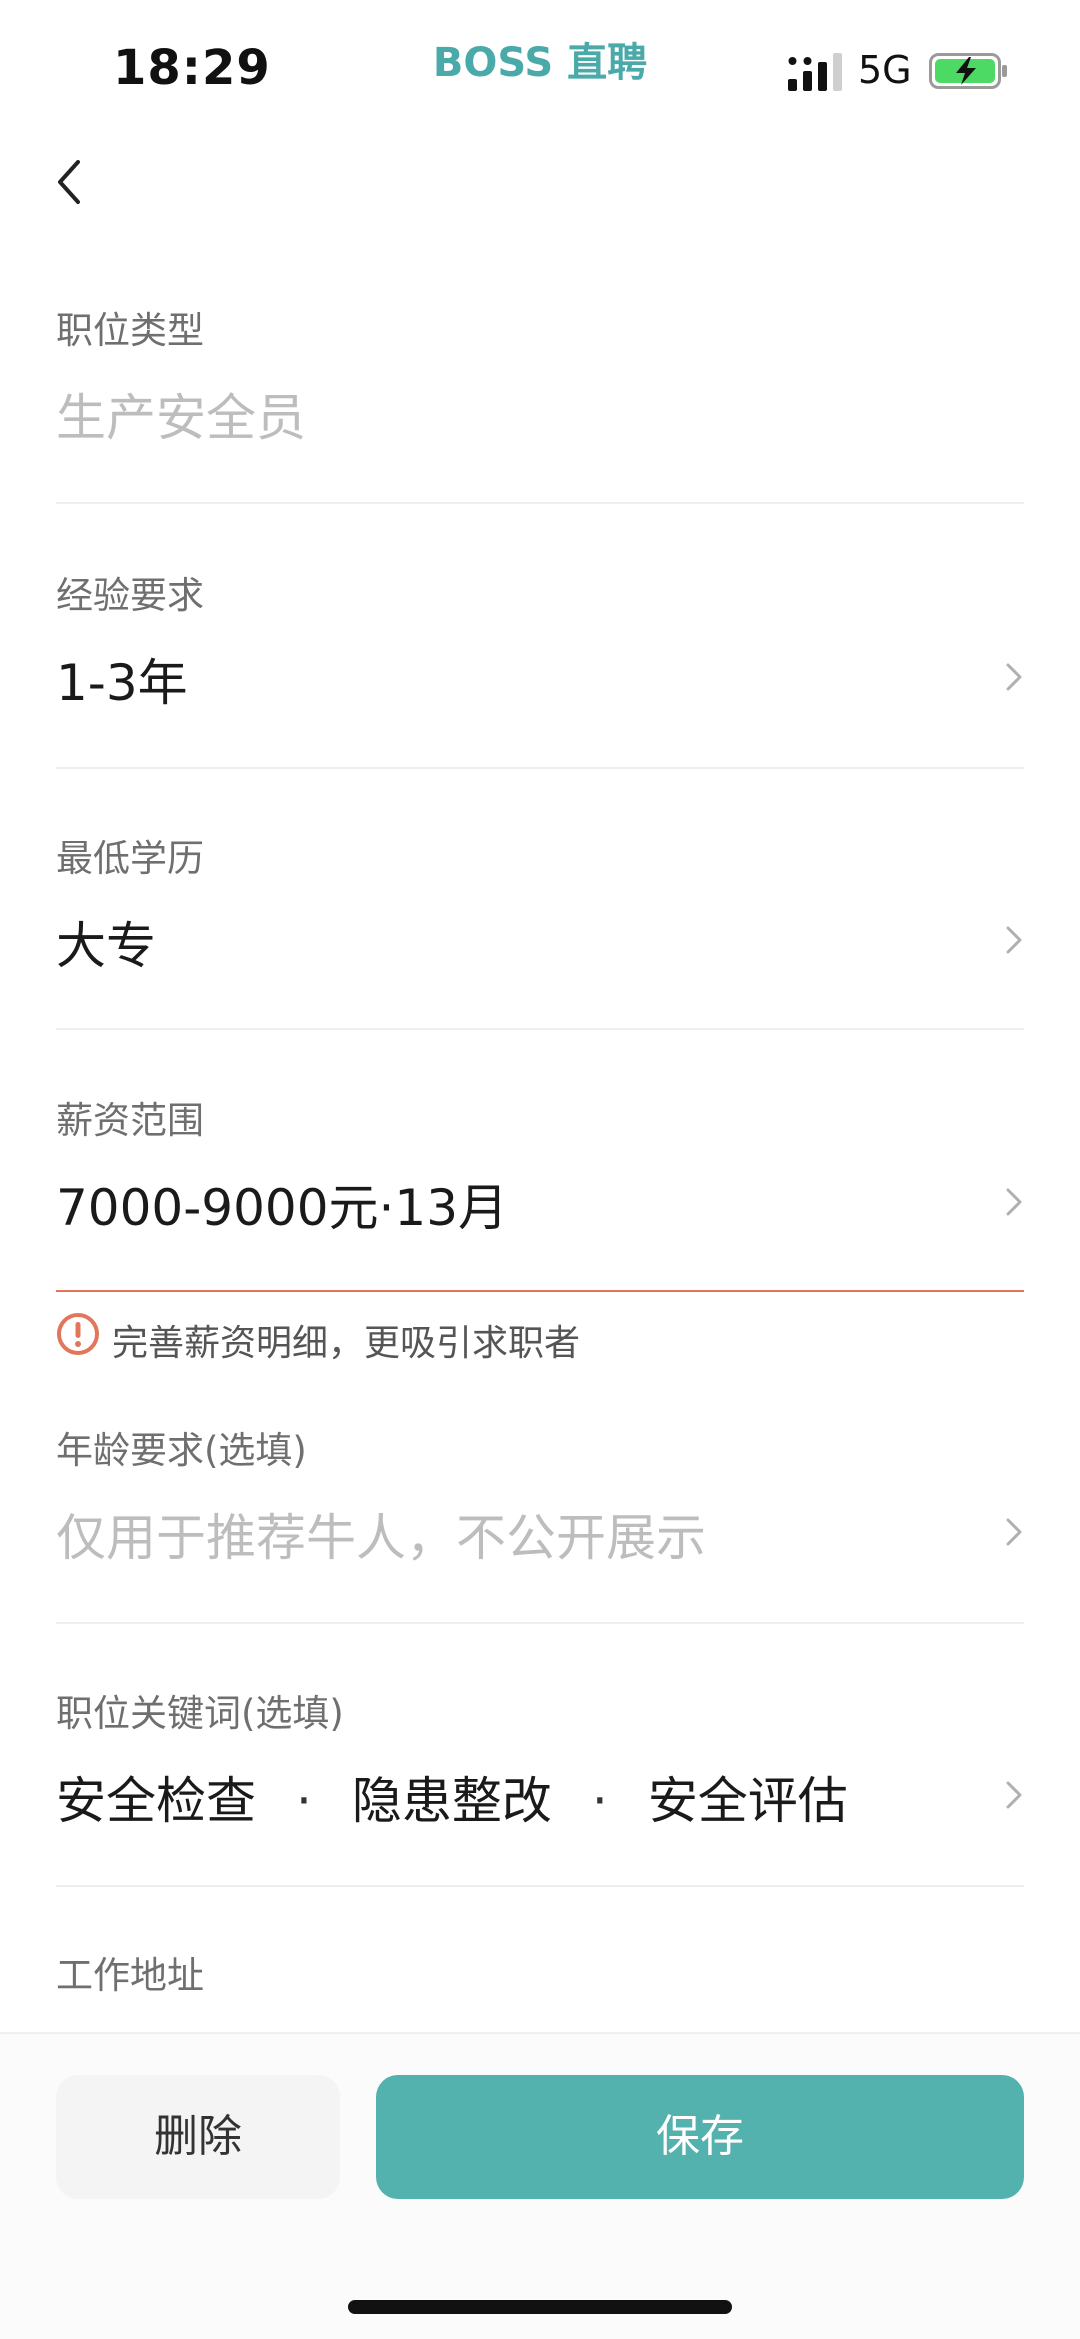 The height and width of the screenshot is (2339, 1080). What do you see at coordinates (200, 1713) in the screenshot?
I see `keywords-label: 职位关键词(选填)` at bounding box center [200, 1713].